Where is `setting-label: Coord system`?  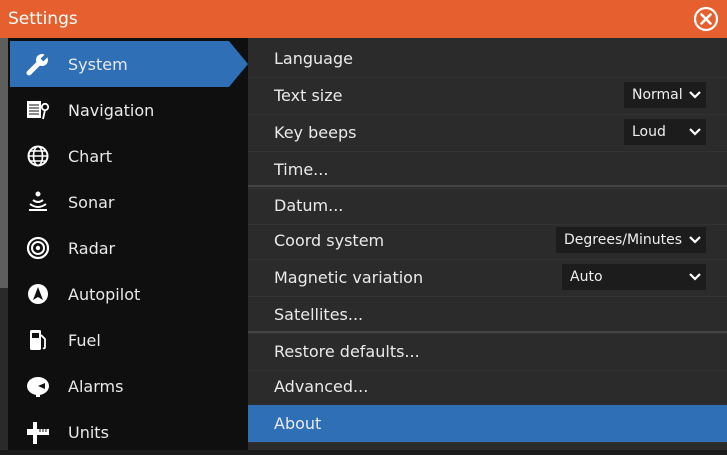
setting-label: Coord system is located at coordinates (329, 240).